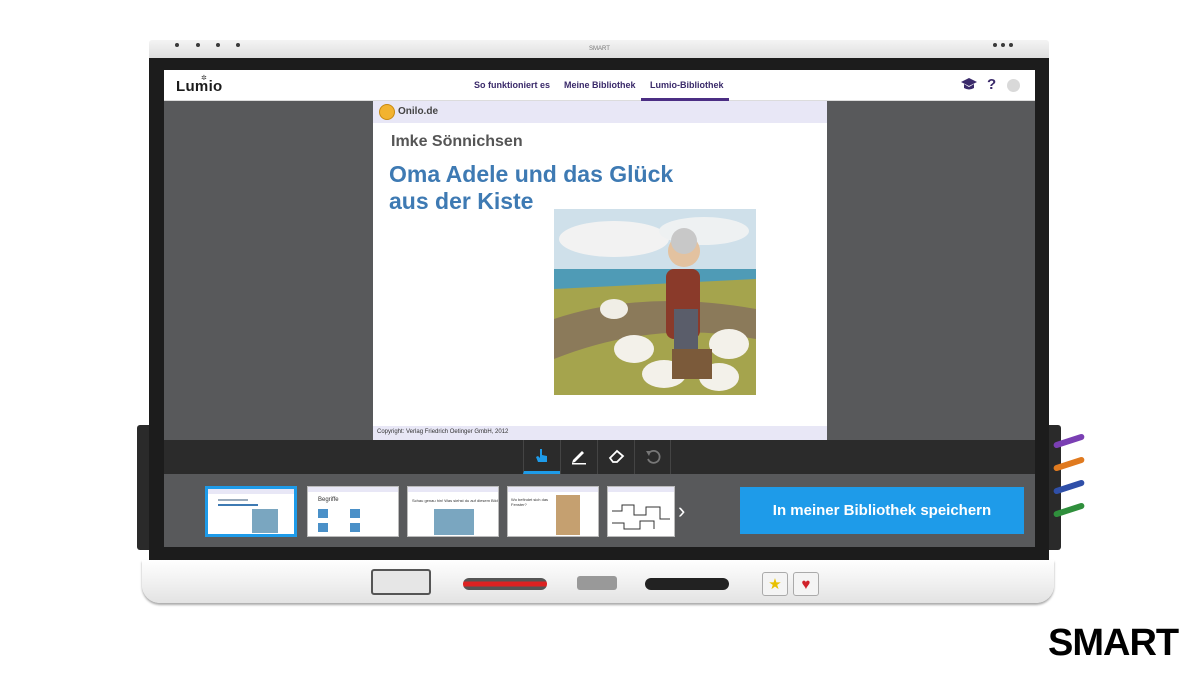 This screenshot has height=675, width=1200. Describe the element at coordinates (387, 112) in the screenshot. I see `onilo-logo-icon` at that location.